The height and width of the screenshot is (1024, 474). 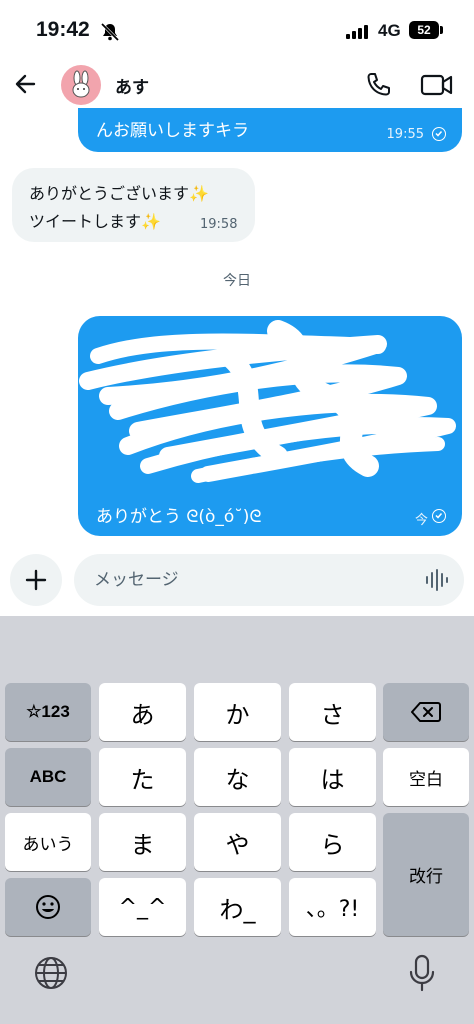 I want to click on status-time: 19:42, so click(x=63, y=29).